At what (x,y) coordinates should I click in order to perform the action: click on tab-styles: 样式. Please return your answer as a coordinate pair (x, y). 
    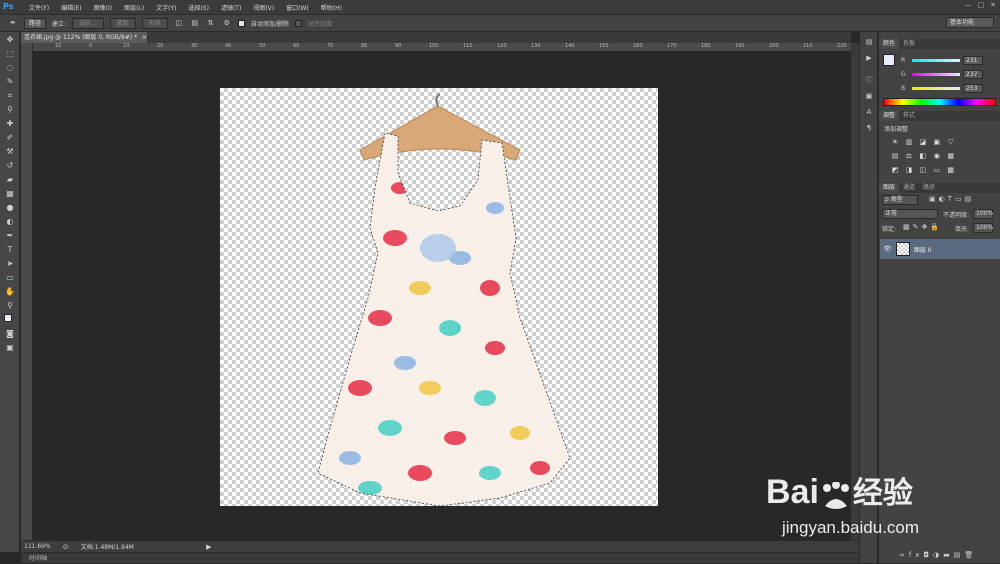
    Looking at the image, I should click on (909, 116).